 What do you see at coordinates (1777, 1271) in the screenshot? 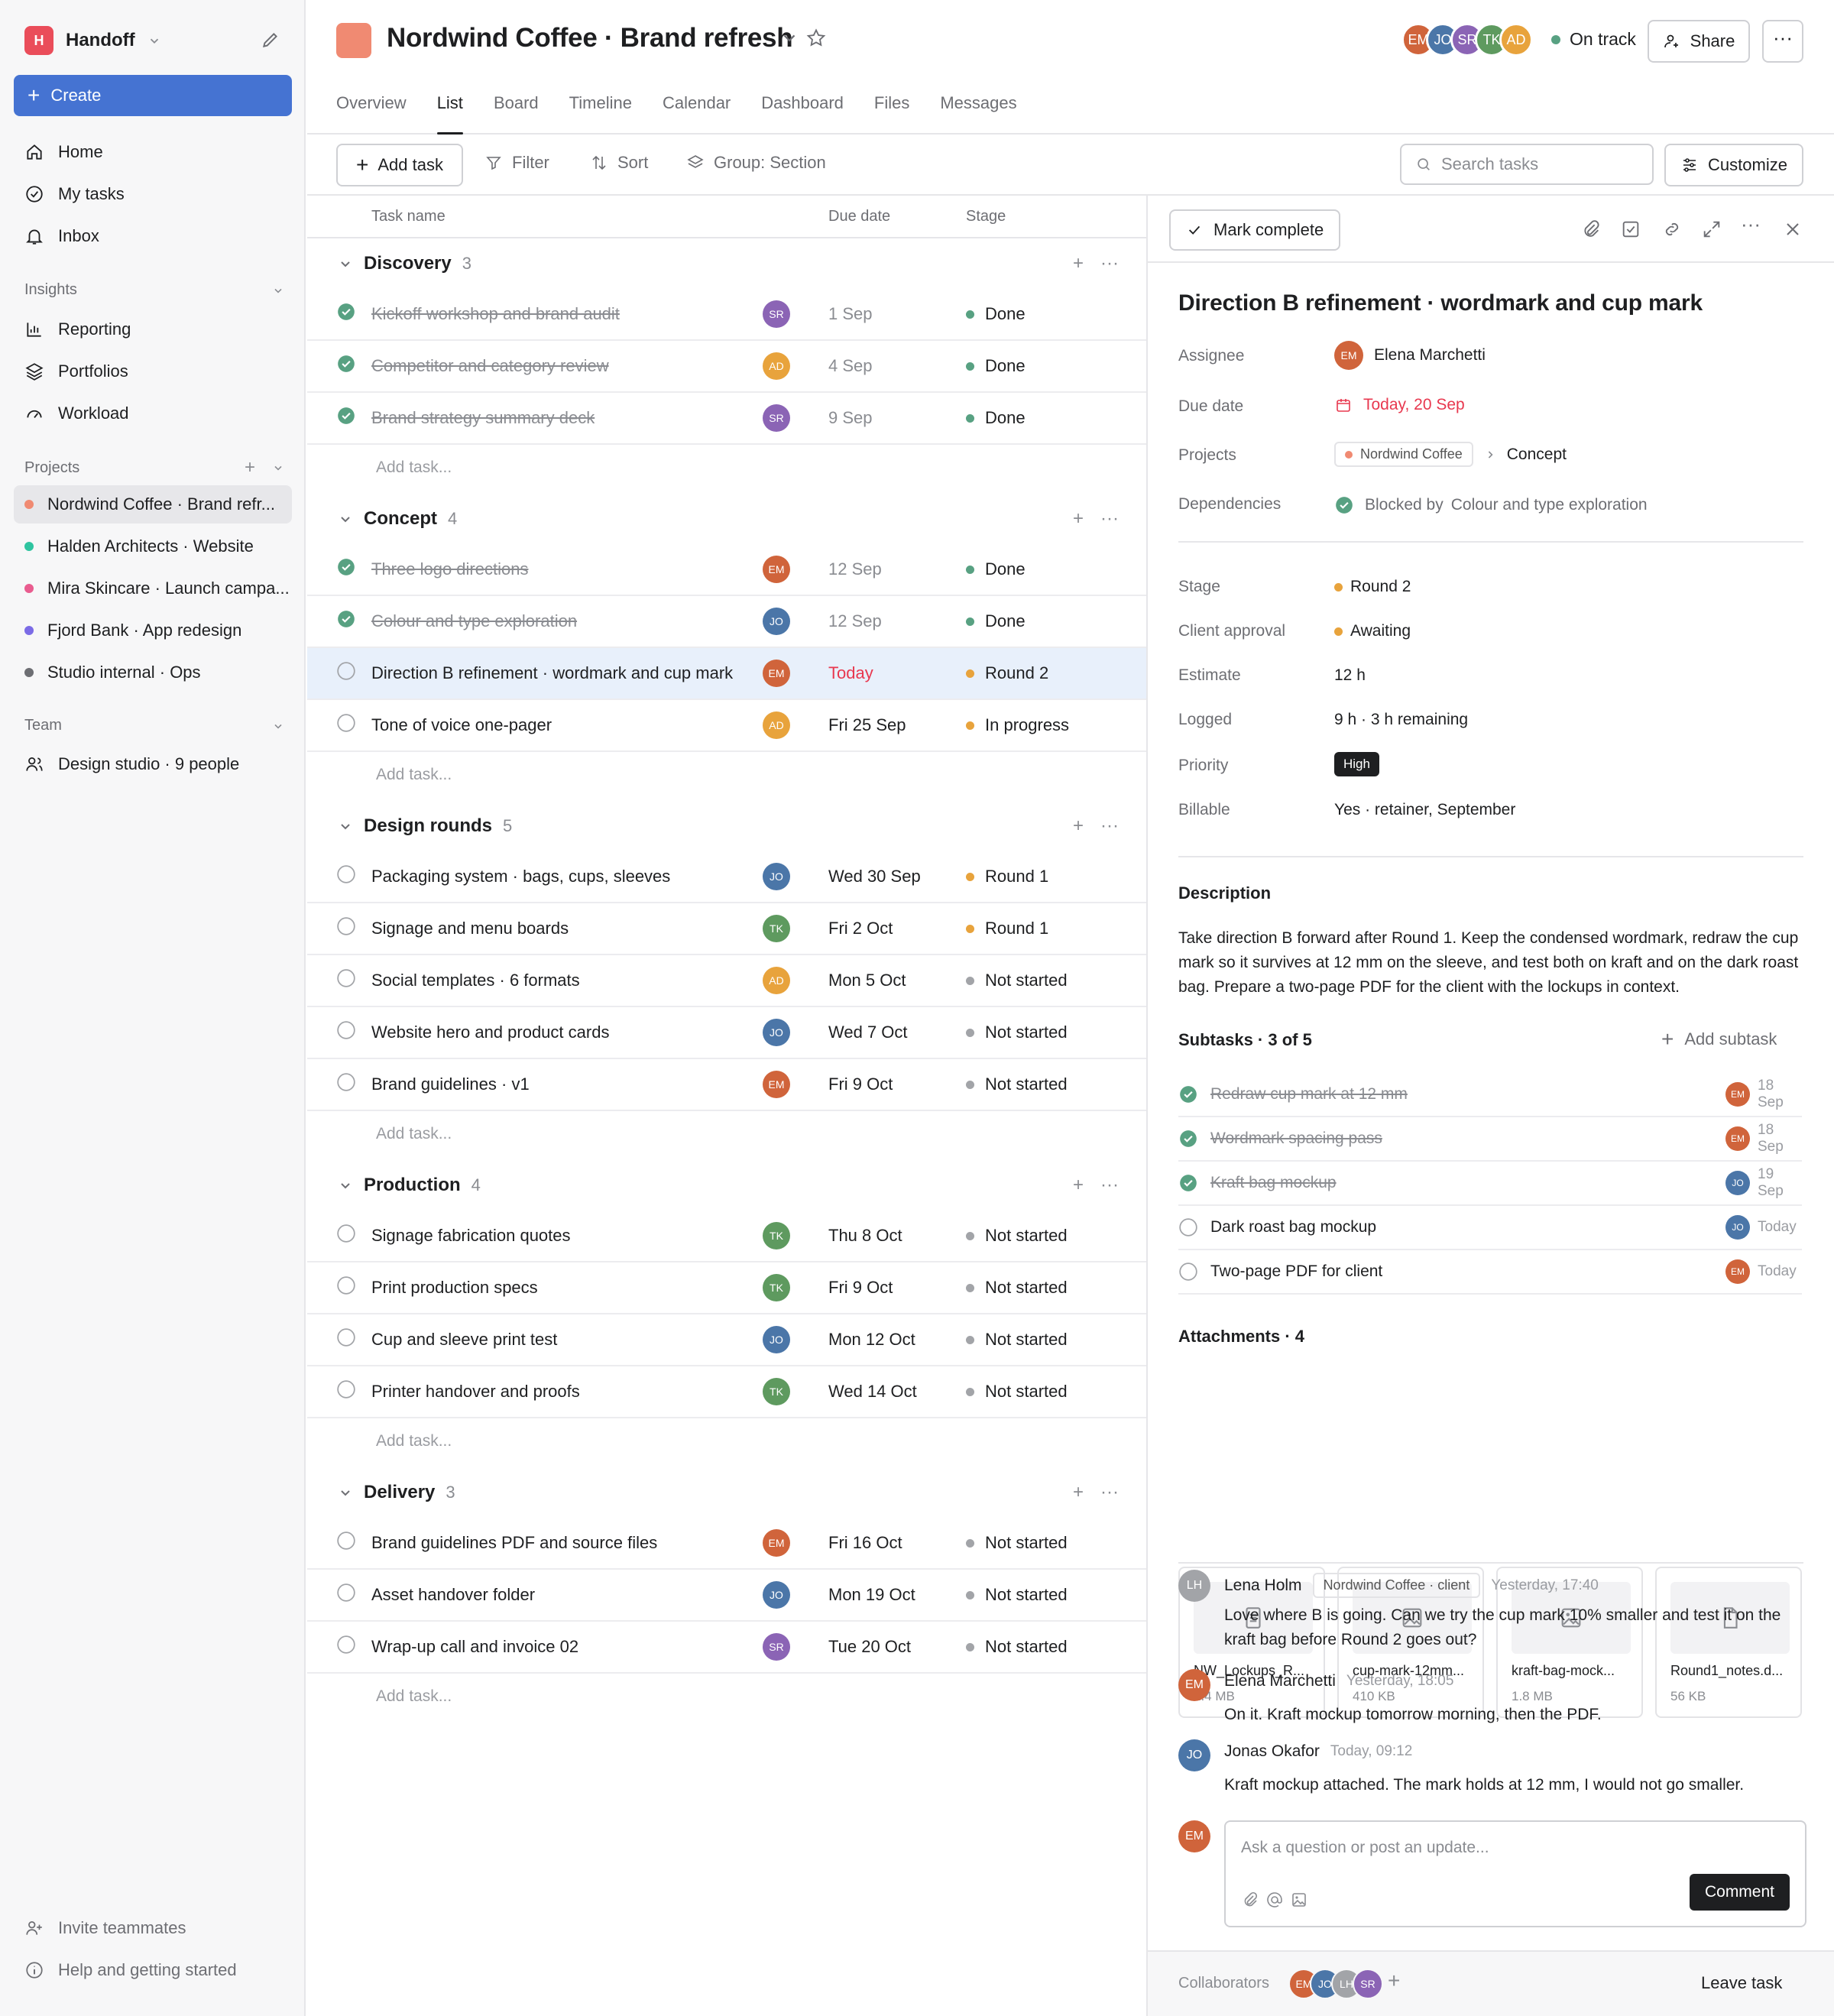
I see `subtask-due: Today` at bounding box center [1777, 1271].